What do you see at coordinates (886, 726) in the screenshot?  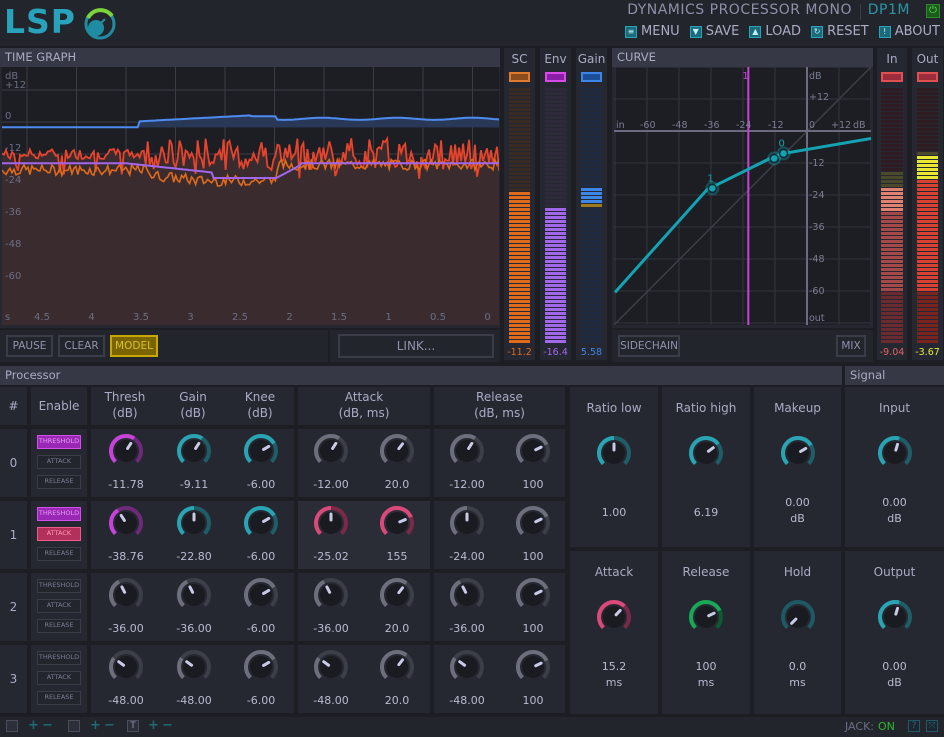 I see `jack-status: ON` at bounding box center [886, 726].